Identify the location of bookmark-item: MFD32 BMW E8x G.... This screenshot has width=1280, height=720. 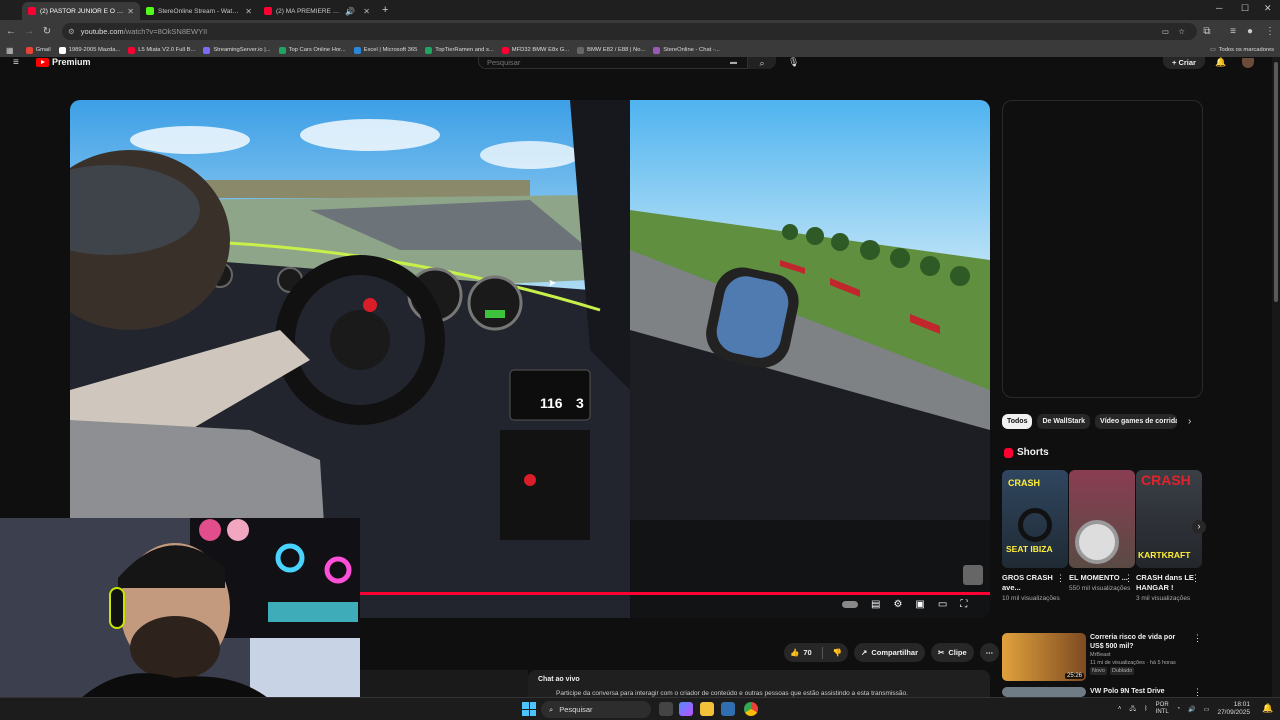
(535, 50).